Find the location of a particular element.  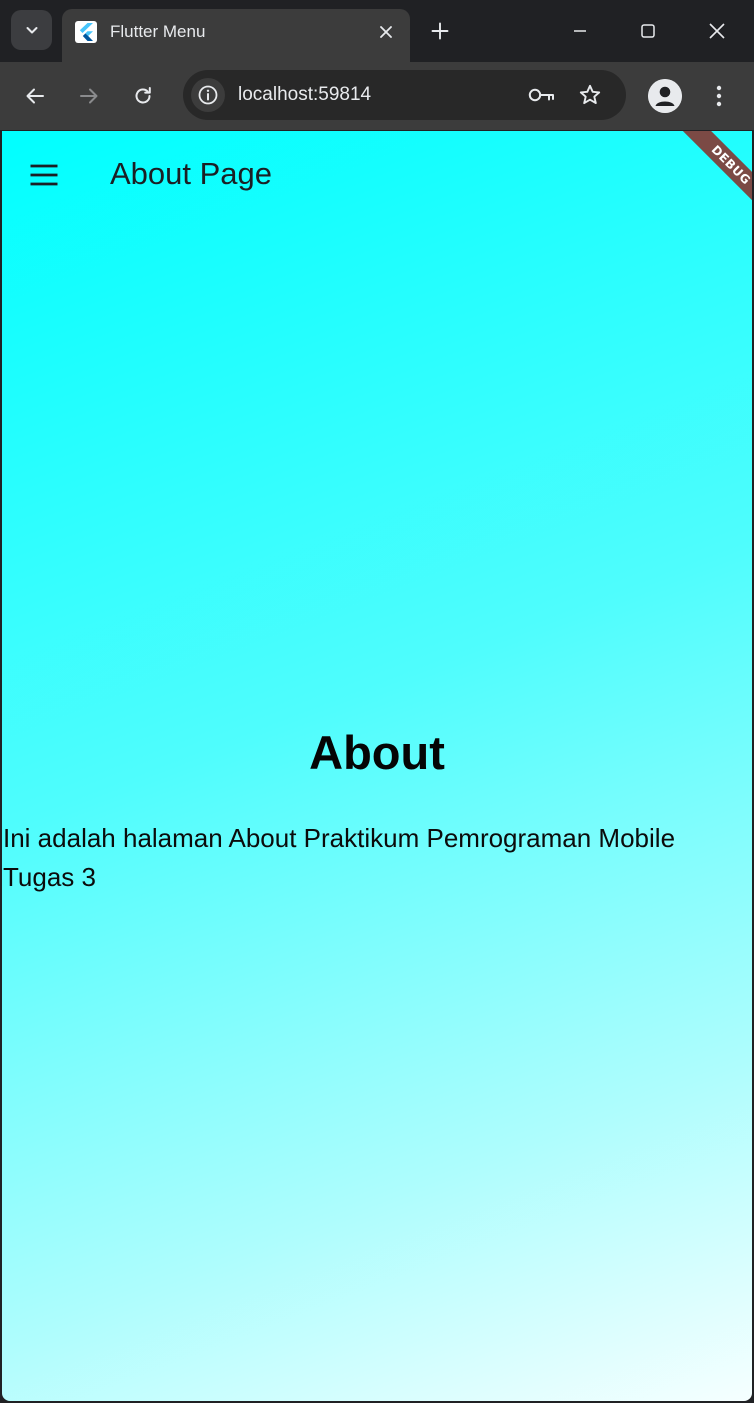

star-icon is located at coordinates (590, 94).